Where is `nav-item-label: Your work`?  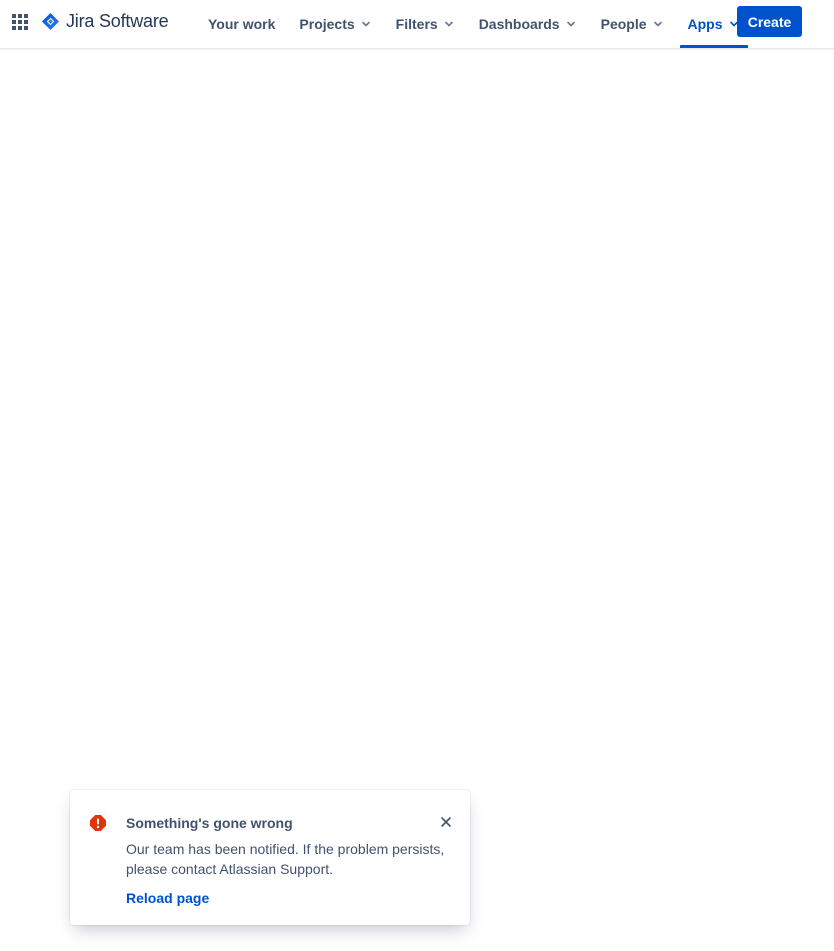 nav-item-label: Your work is located at coordinates (242, 24).